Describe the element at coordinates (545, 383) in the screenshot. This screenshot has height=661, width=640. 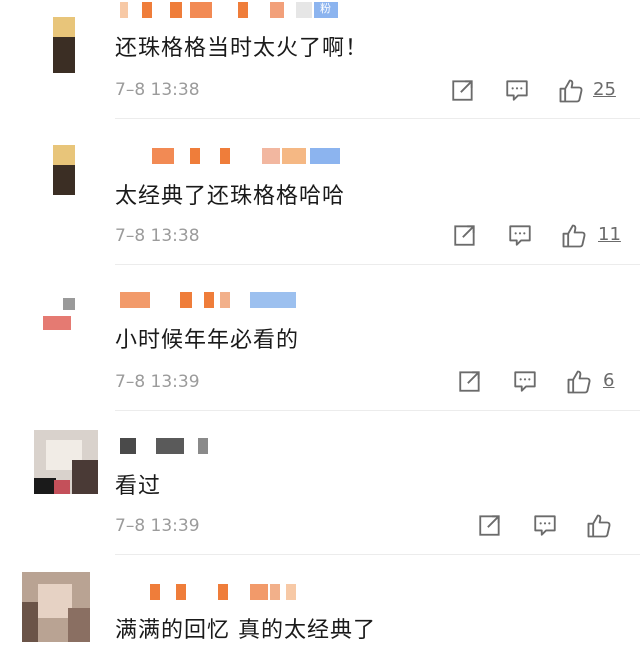
I see `comment-actions: 6` at that location.